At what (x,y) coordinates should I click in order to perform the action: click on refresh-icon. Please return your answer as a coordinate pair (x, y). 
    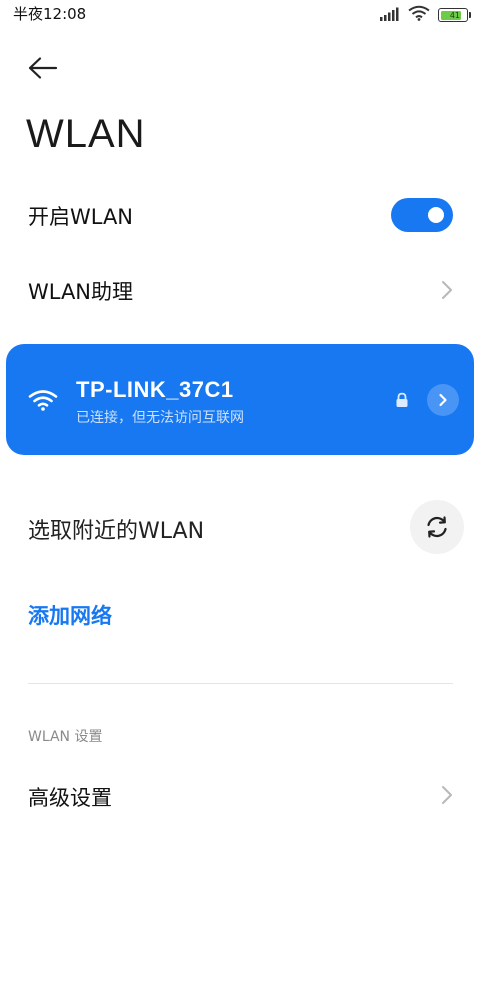
    Looking at the image, I should click on (437, 527).